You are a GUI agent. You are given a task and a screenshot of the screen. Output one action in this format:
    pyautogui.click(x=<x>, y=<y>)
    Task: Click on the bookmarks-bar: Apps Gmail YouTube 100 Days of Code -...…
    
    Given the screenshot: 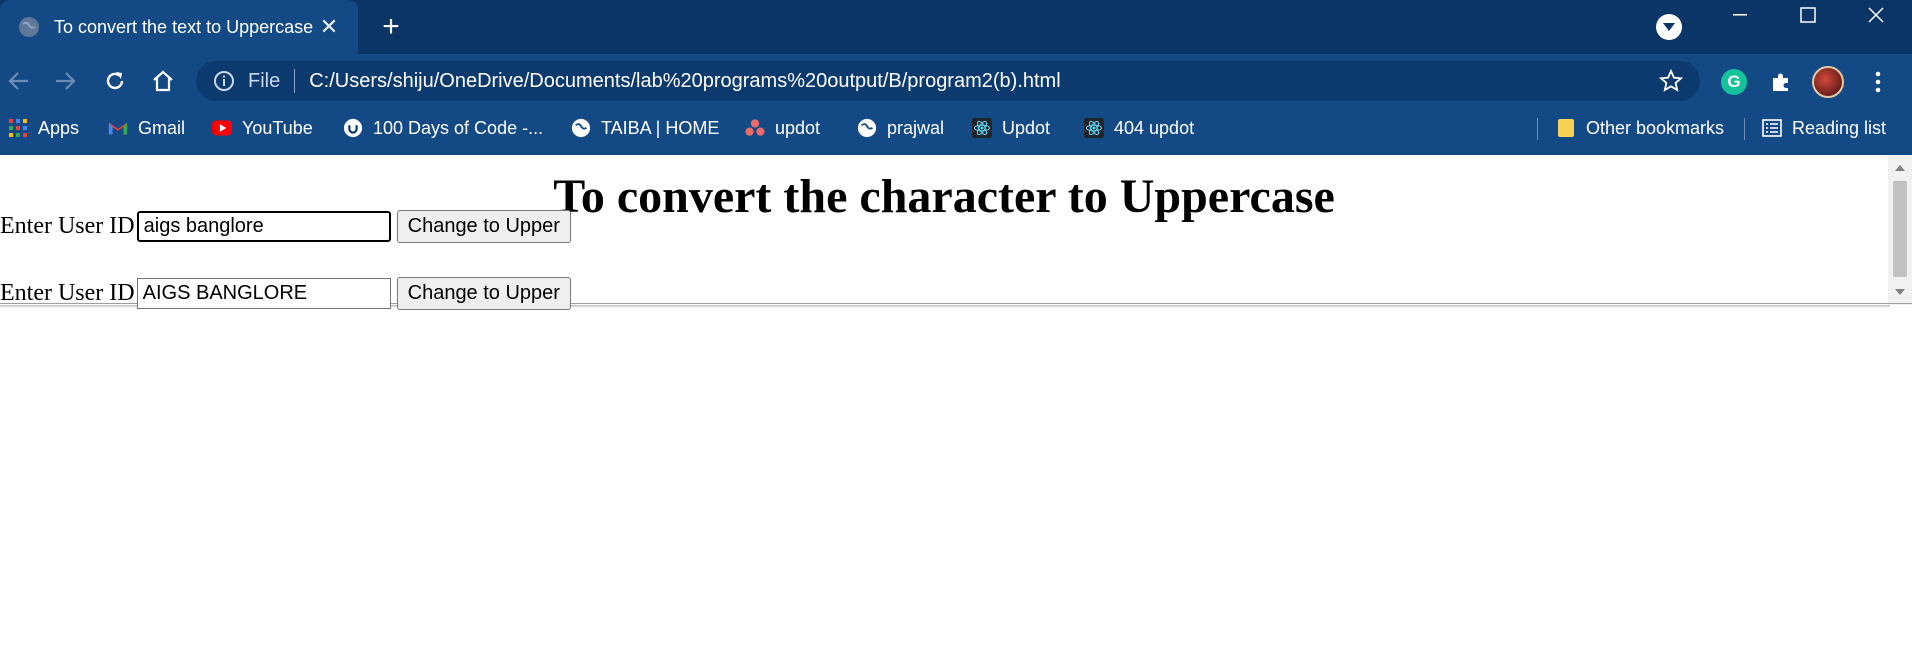 What is the action you would take?
    pyautogui.click(x=956, y=131)
    